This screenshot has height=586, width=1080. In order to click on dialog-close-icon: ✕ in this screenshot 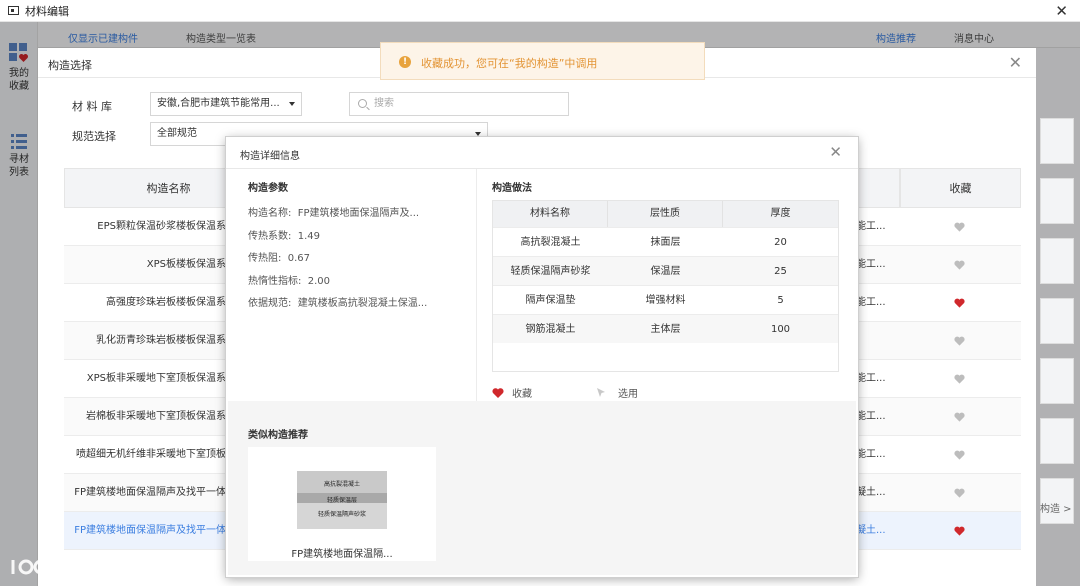, I will do `click(1015, 62)`.